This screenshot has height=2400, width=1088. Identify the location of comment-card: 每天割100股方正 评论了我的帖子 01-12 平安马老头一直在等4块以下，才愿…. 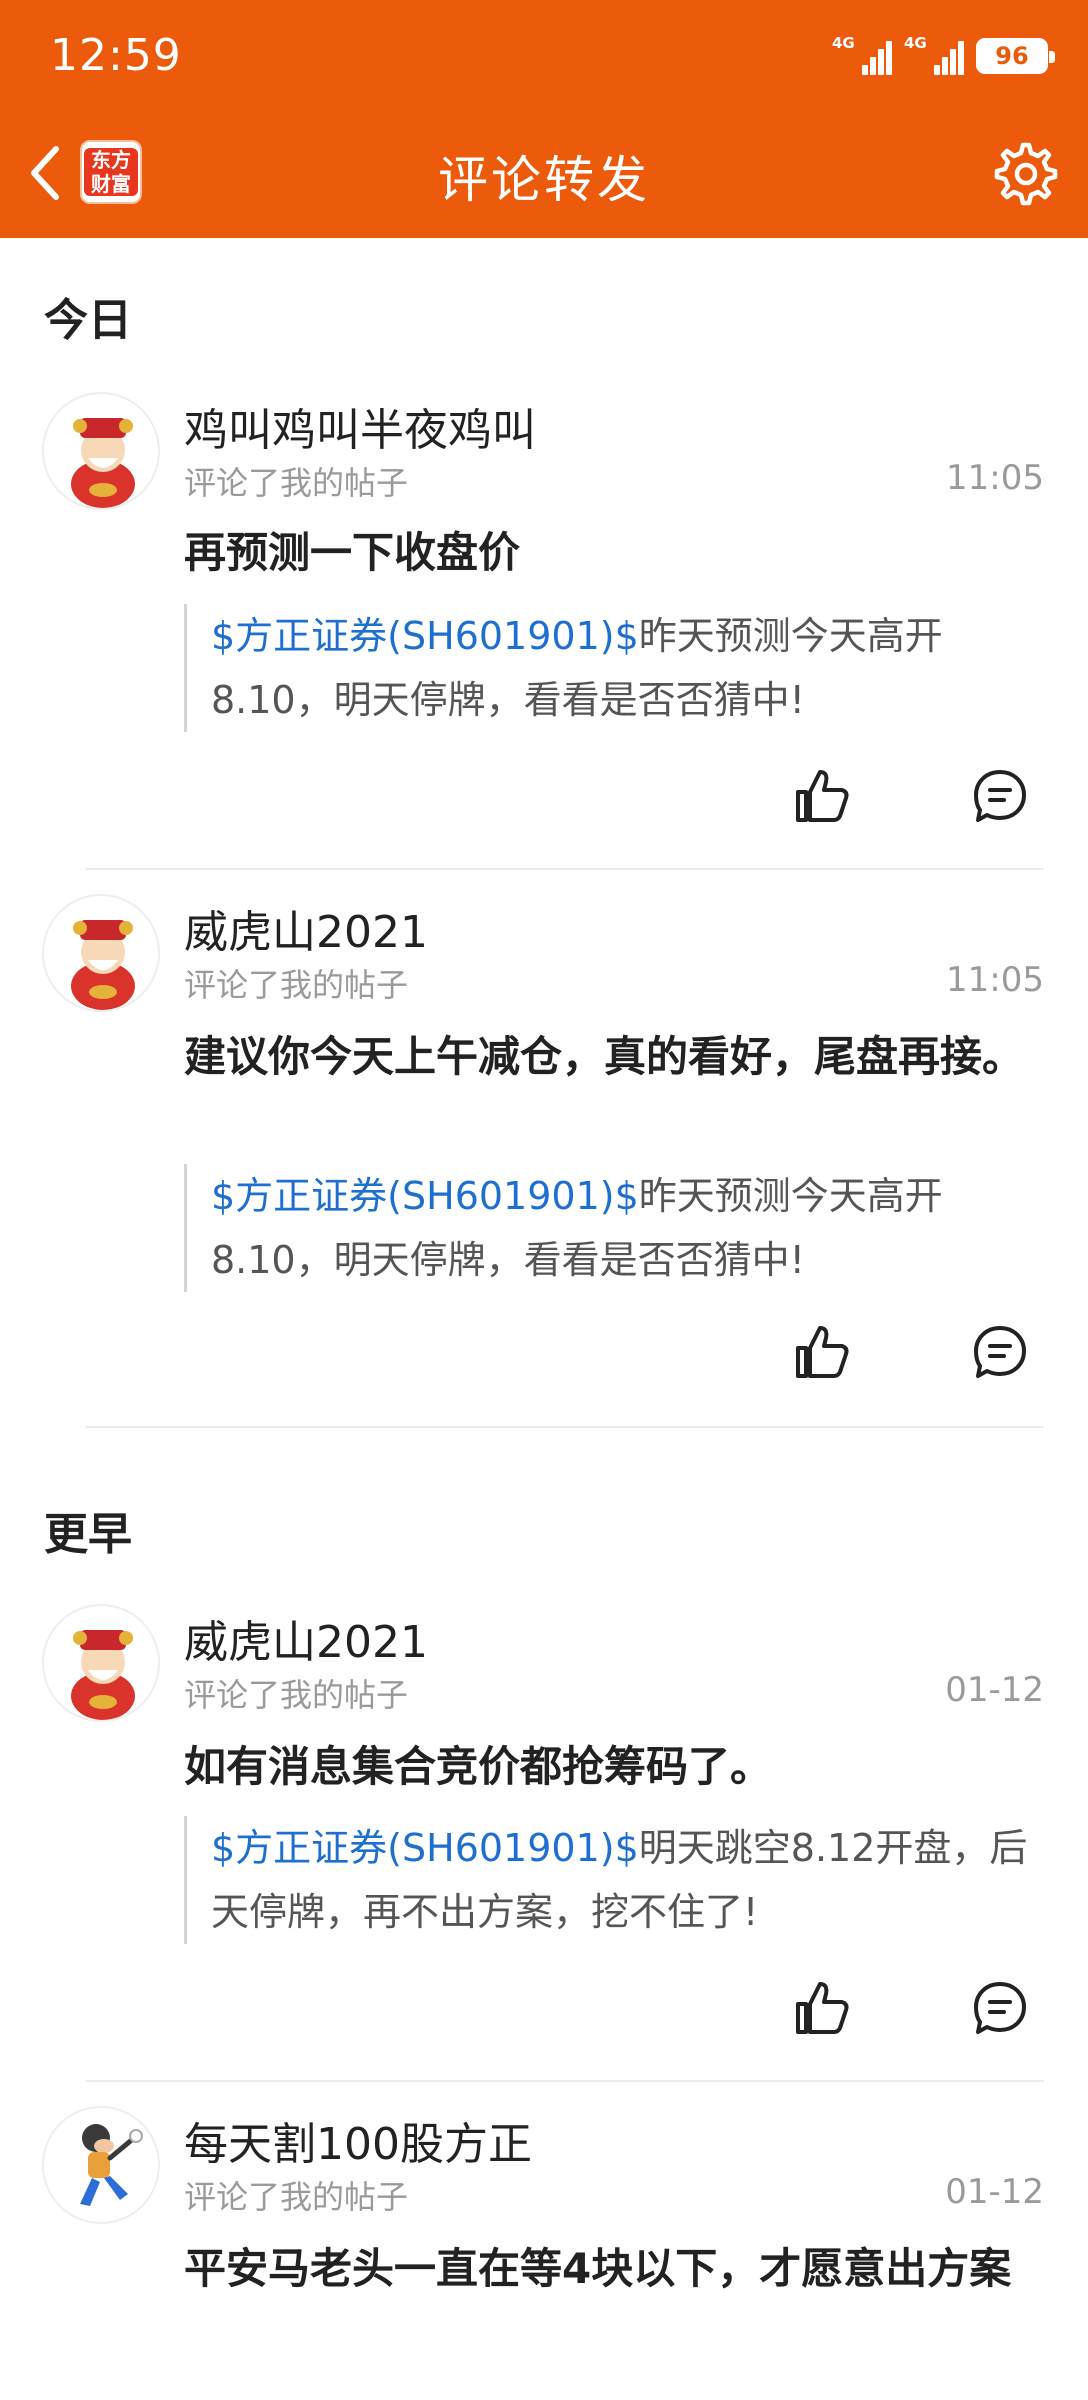
(544, 2247).